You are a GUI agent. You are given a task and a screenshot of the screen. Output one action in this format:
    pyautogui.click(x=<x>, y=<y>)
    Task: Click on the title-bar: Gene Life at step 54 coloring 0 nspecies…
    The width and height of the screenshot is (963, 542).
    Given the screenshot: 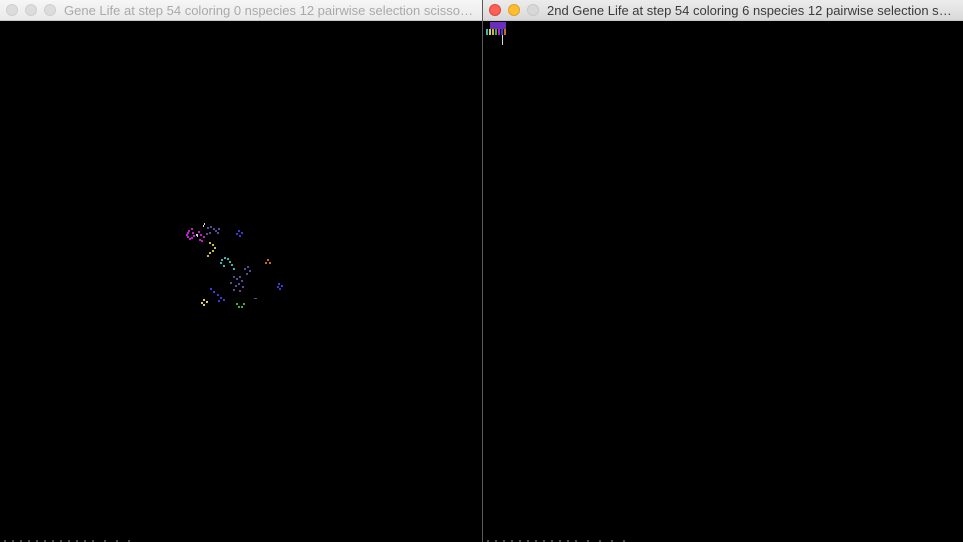 What is the action you would take?
    pyautogui.click(x=241, y=10)
    